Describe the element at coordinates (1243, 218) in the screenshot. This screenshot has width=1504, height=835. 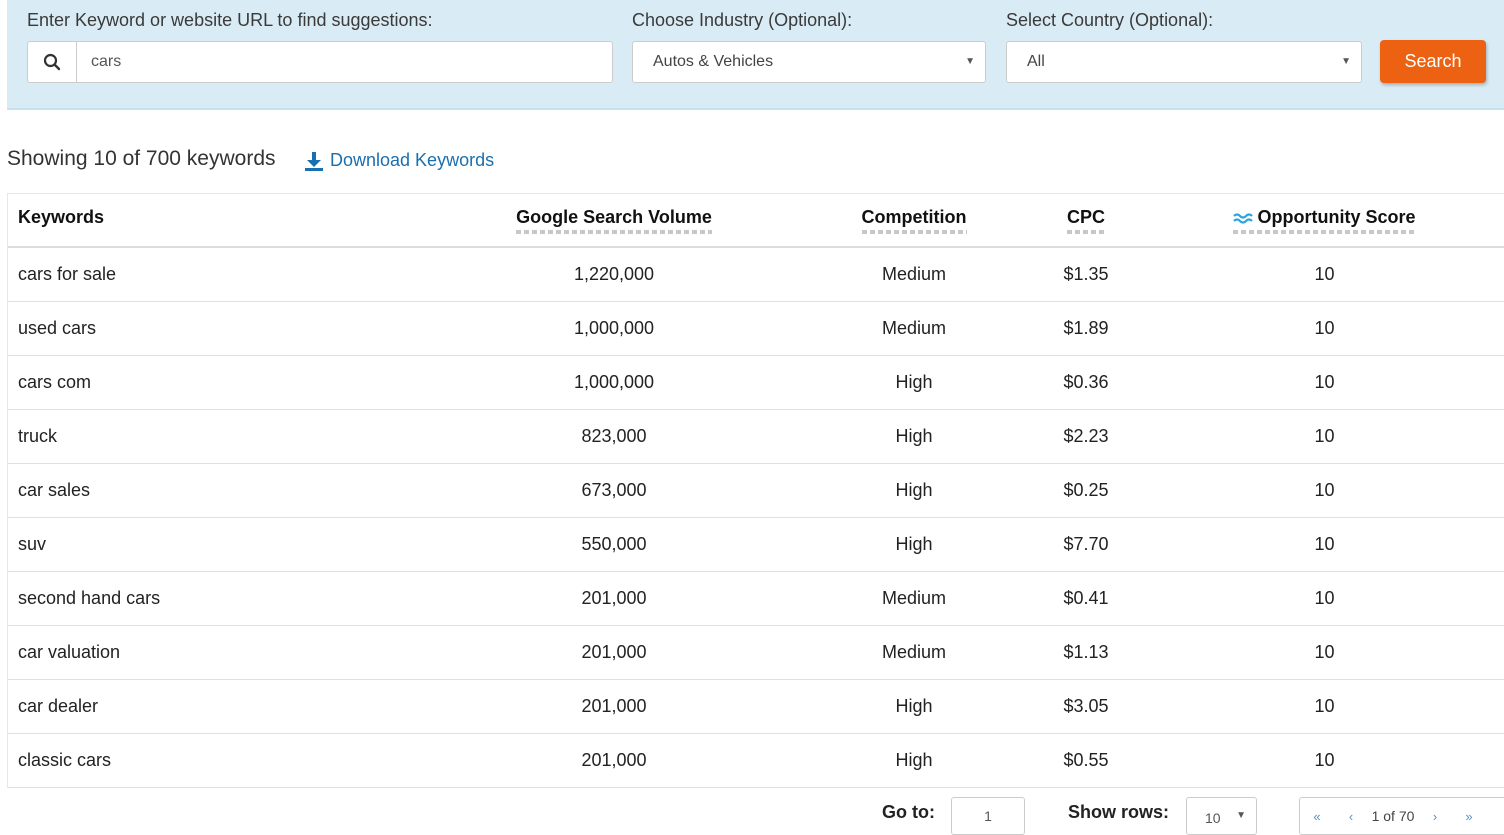
I see `wave-icon` at that location.